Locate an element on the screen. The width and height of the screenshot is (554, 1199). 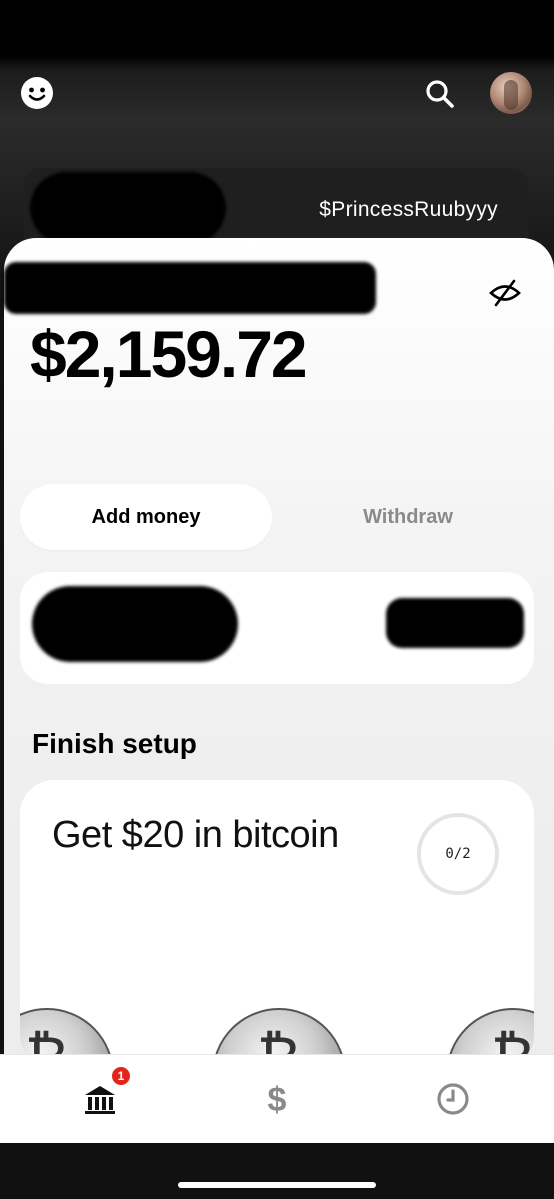
tab-activity is located at coordinates (453, 1099).